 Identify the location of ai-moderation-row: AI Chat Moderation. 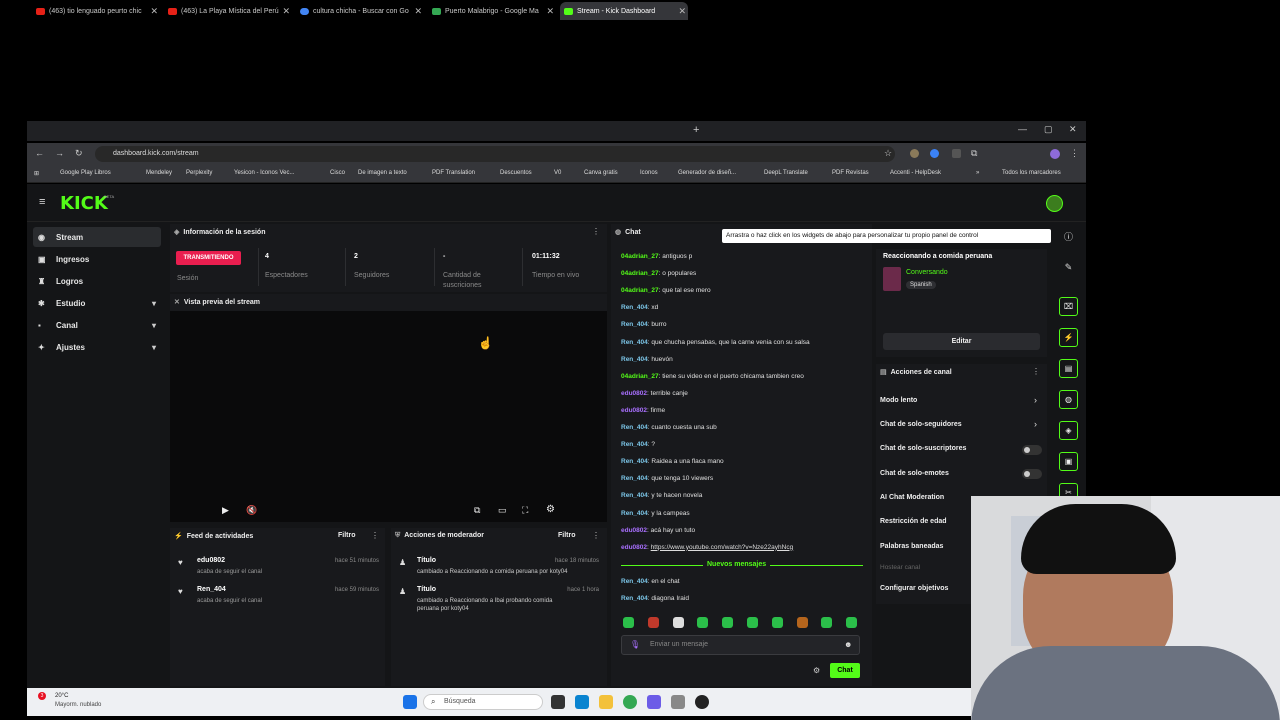
(912, 497).